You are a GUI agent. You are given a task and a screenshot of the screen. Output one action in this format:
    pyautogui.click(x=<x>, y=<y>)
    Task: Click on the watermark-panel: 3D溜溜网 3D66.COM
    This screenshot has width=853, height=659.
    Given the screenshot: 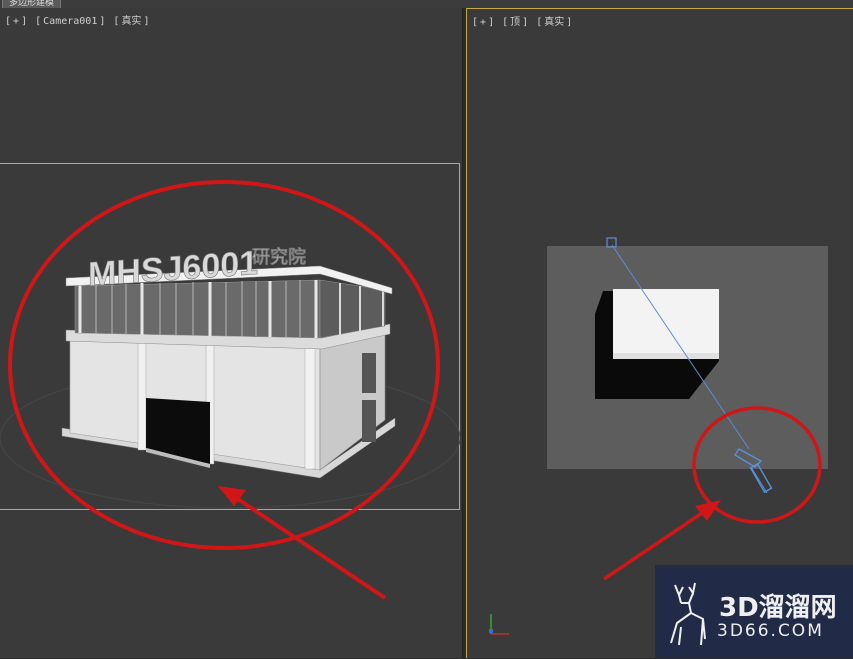 What is the action you would take?
    pyautogui.click(x=754, y=611)
    